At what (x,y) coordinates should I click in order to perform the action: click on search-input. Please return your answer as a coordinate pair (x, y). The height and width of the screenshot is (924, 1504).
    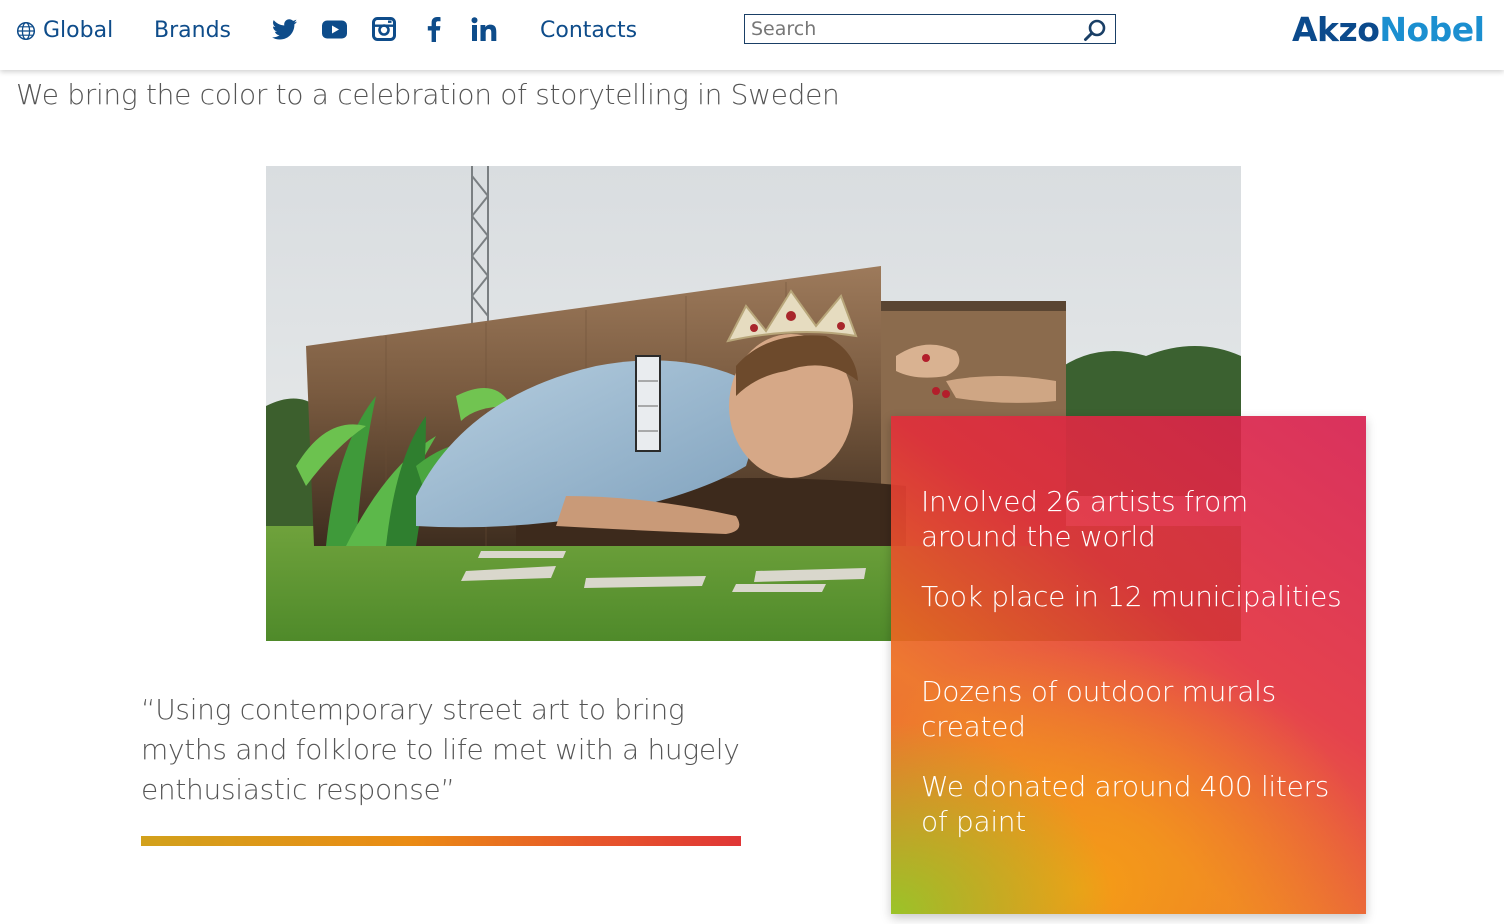
    Looking at the image, I should click on (911, 29).